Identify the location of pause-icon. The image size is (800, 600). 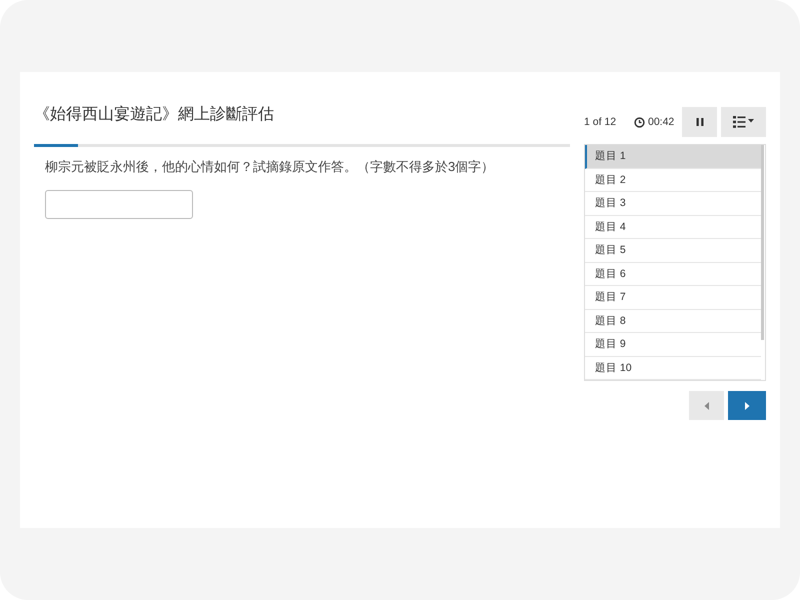
(699, 122).